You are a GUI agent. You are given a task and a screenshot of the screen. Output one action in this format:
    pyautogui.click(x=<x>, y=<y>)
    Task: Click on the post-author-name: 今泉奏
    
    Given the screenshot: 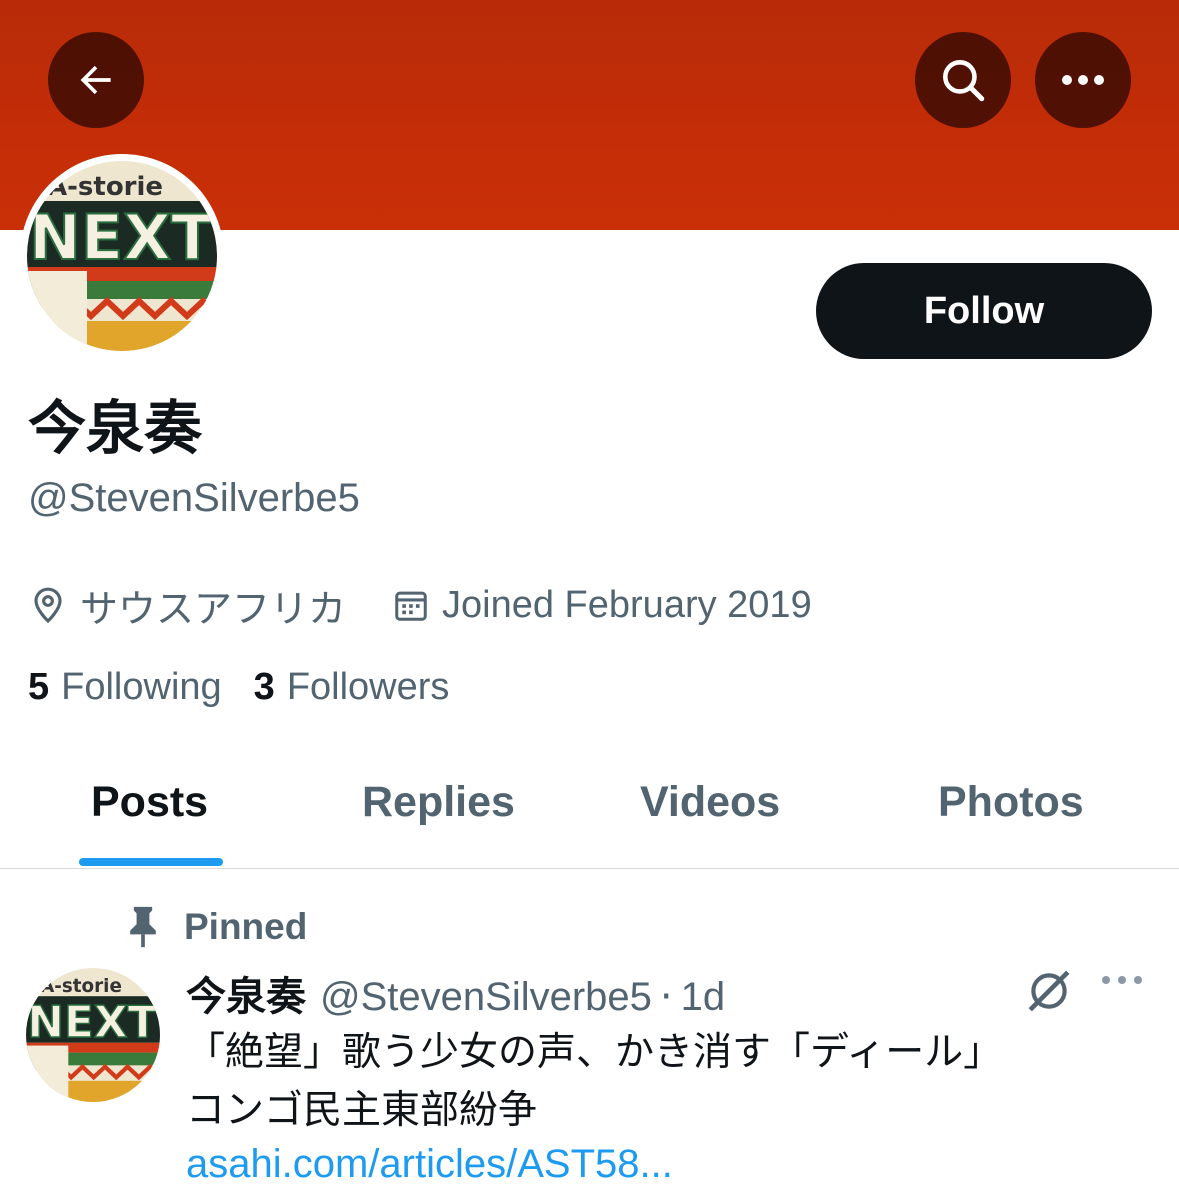 What is the action you would take?
    pyautogui.click(x=246, y=993)
    